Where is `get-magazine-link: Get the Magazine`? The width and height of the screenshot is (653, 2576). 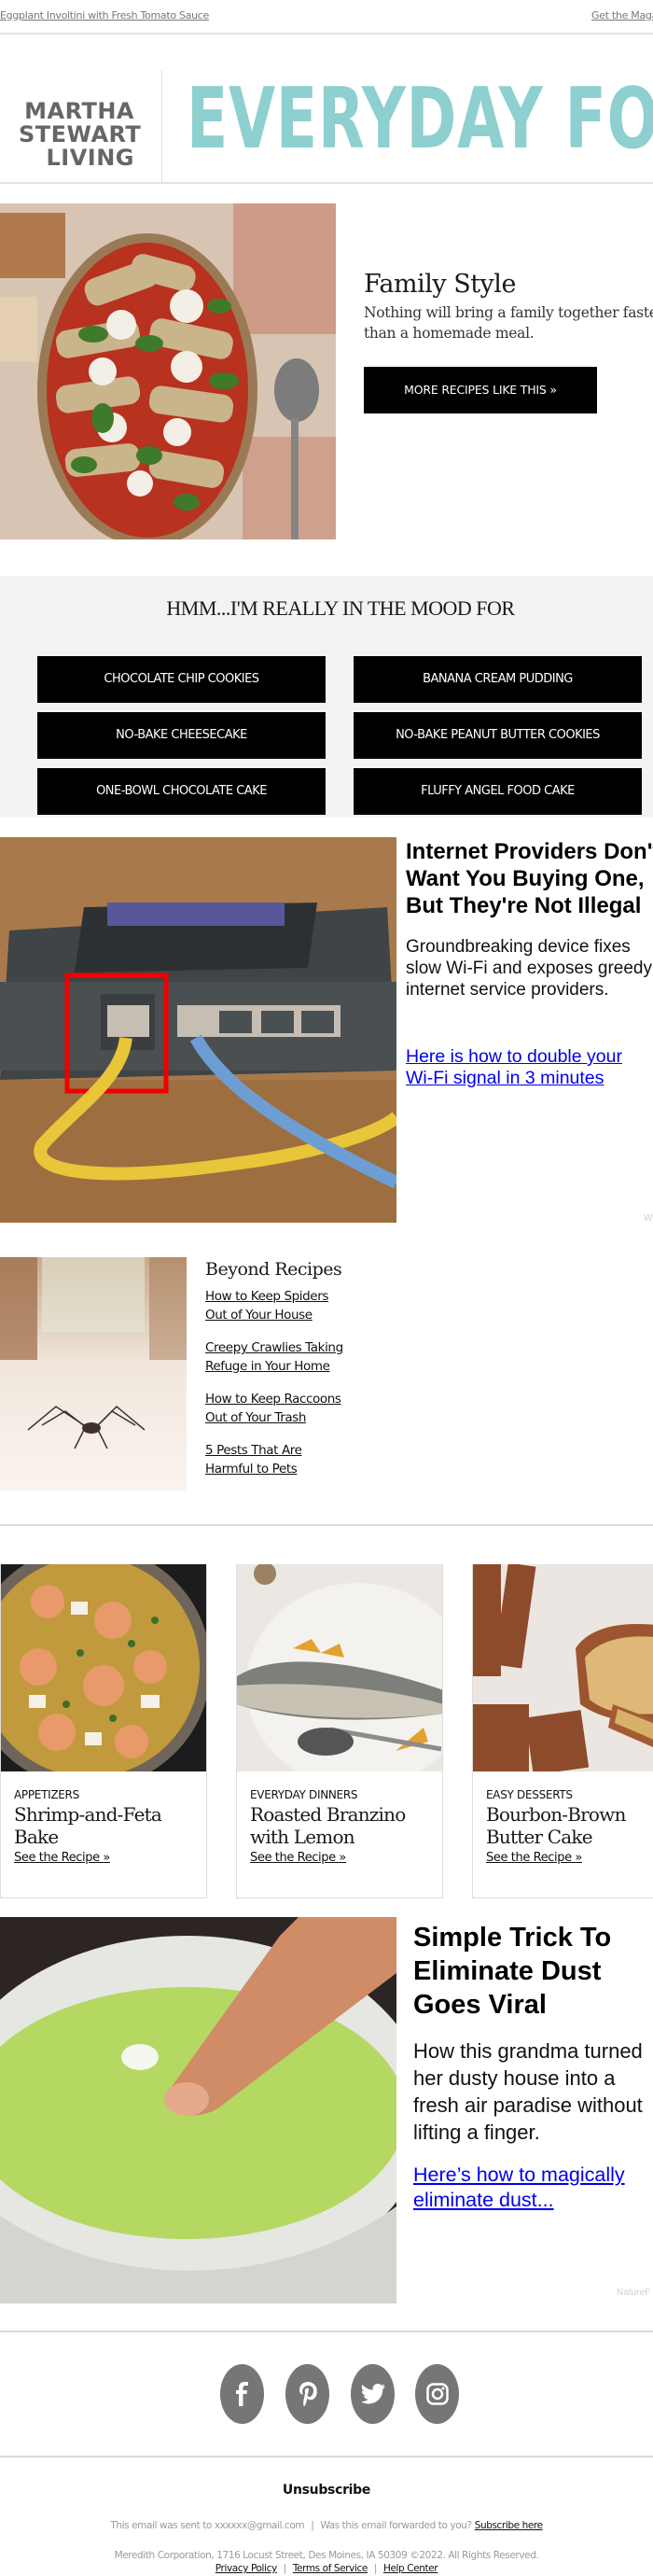 get-magazine-link: Get the Magazine is located at coordinates (622, 15).